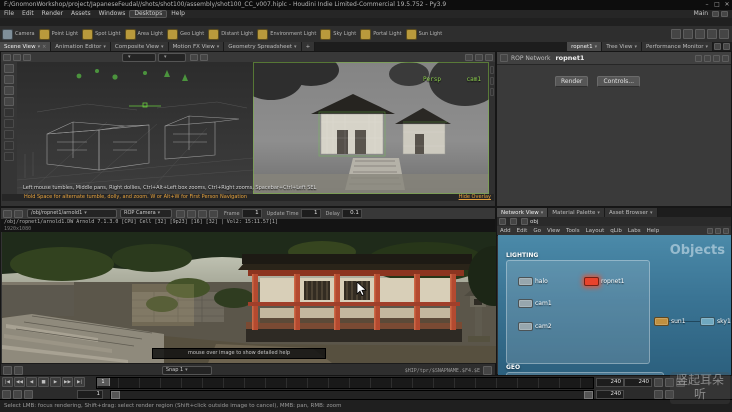  I want to click on maximize-button: □, so click(717, 5).